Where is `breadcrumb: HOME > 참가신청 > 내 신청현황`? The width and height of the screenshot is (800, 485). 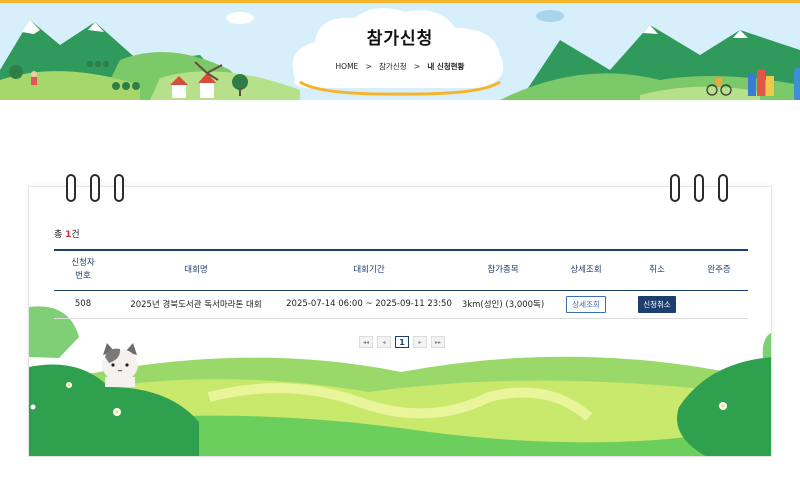 breadcrumb: HOME > 참가신청 > 내 신청현황 is located at coordinates (400, 66).